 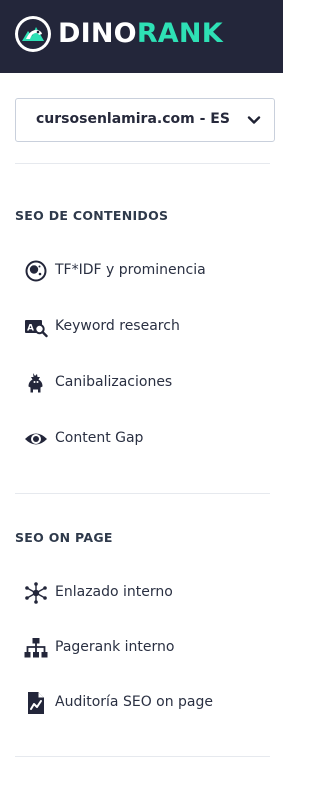 What do you see at coordinates (114, 382) in the screenshot?
I see `nav-item-label: Canibalizaciones` at bounding box center [114, 382].